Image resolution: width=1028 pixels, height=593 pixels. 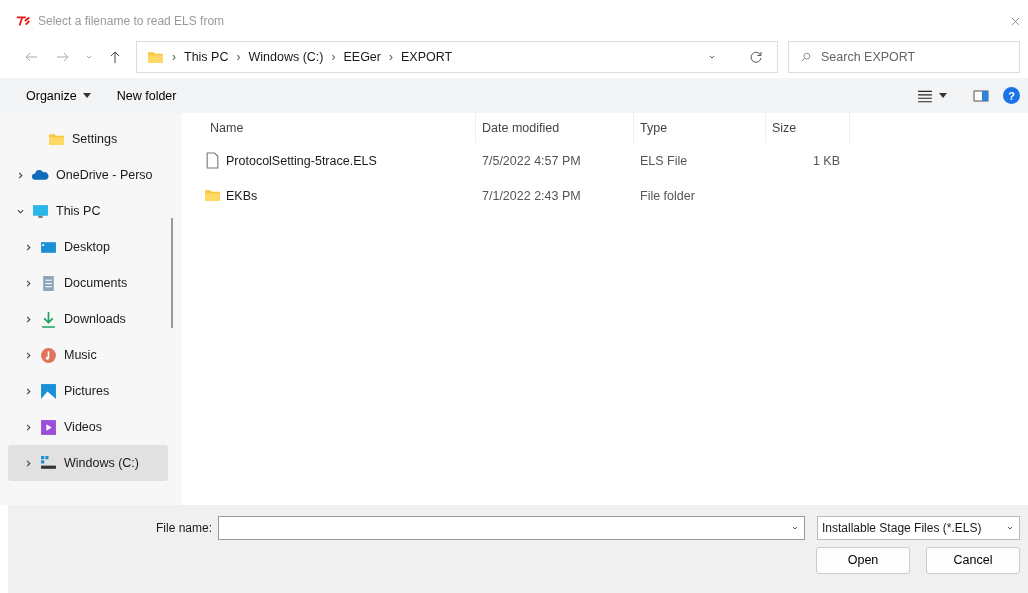 I want to click on dialog-button: Cancel, so click(x=973, y=560).